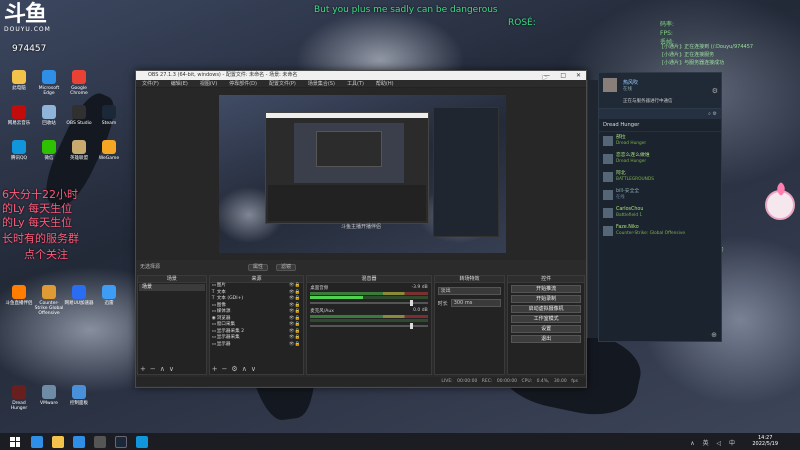 This screenshot has width=800, height=450. What do you see at coordinates (49, 115) in the screenshot?
I see `desktop-icon: 回收站` at bounding box center [49, 115].